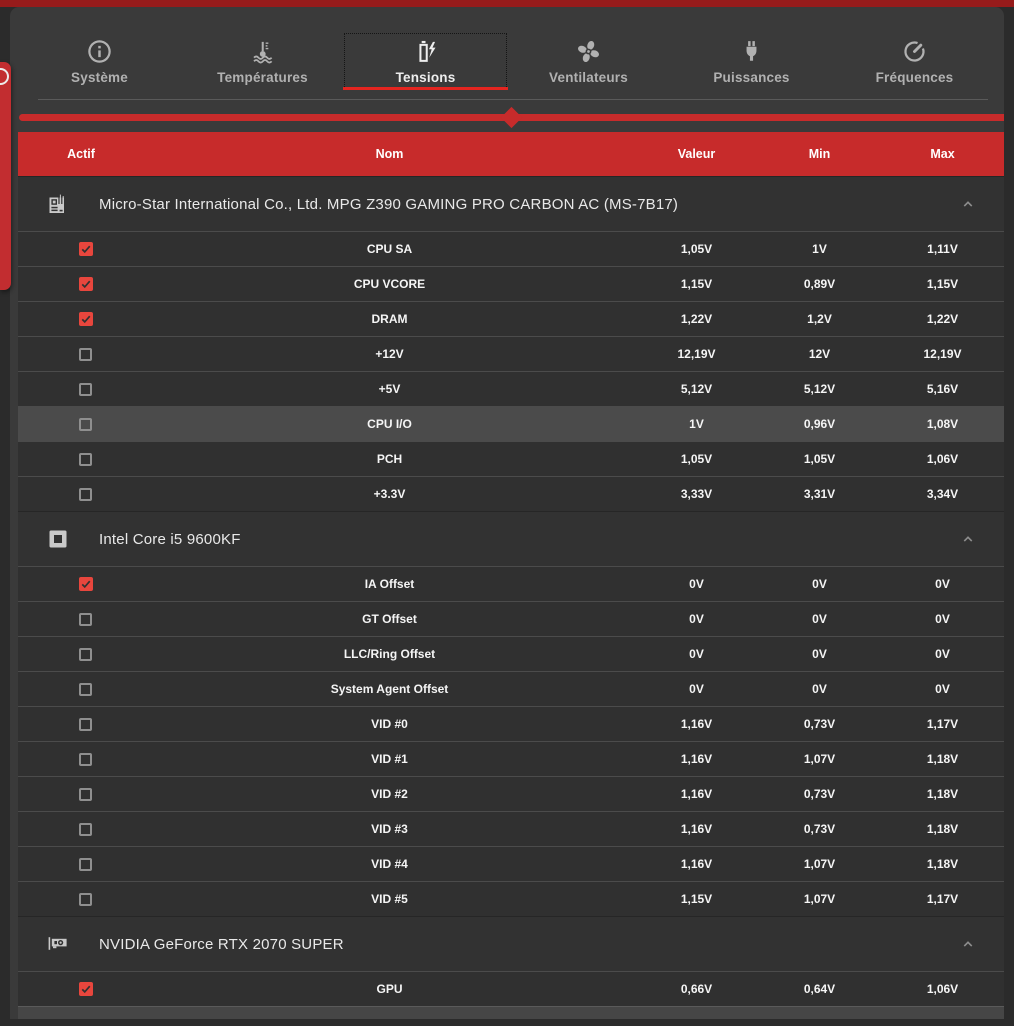  Describe the element at coordinates (511, 793) in the screenshot. I see `table-row: VID #2 1,16V 0,73V 1,18V` at that location.